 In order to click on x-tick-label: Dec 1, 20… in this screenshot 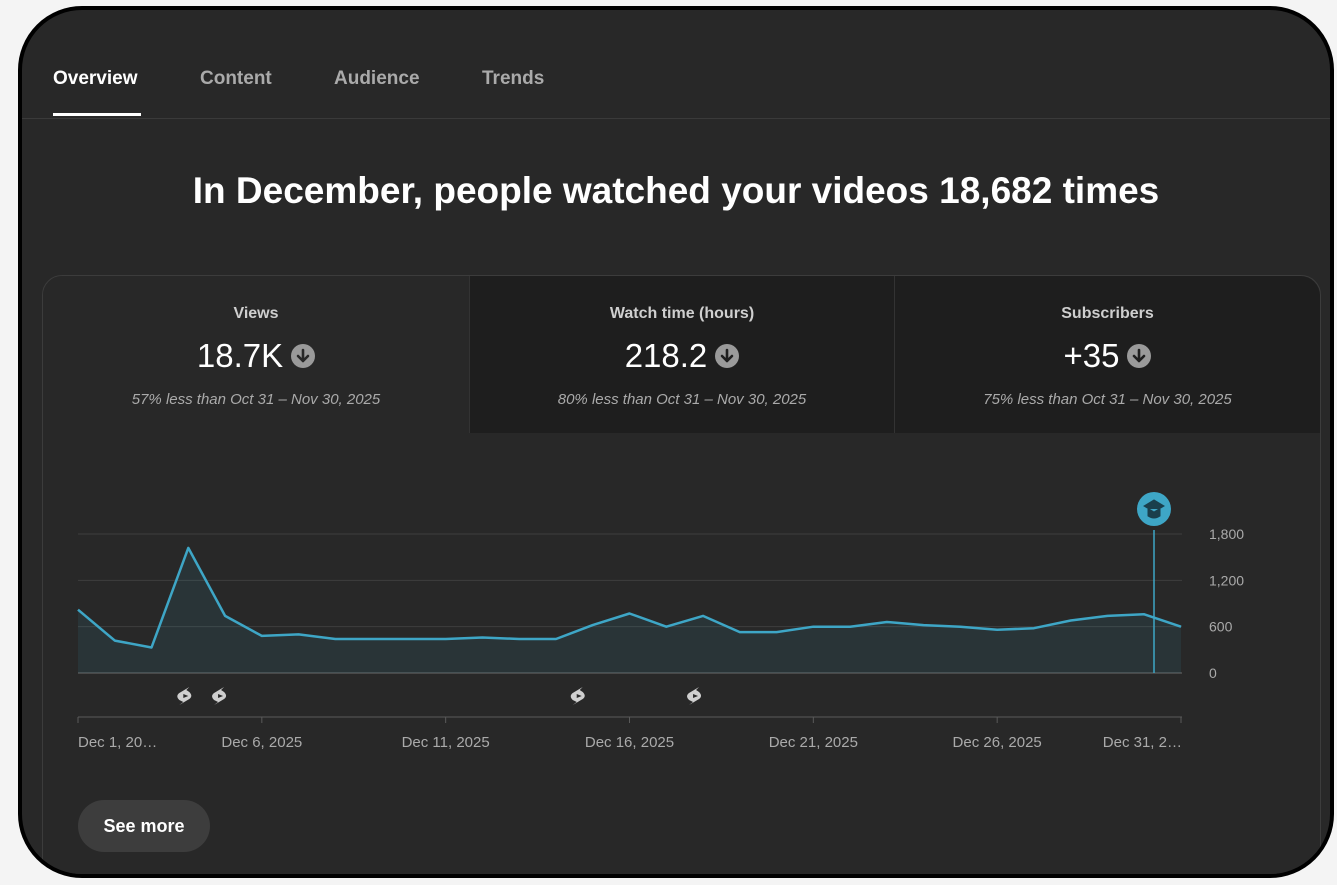, I will do `click(117, 742)`.